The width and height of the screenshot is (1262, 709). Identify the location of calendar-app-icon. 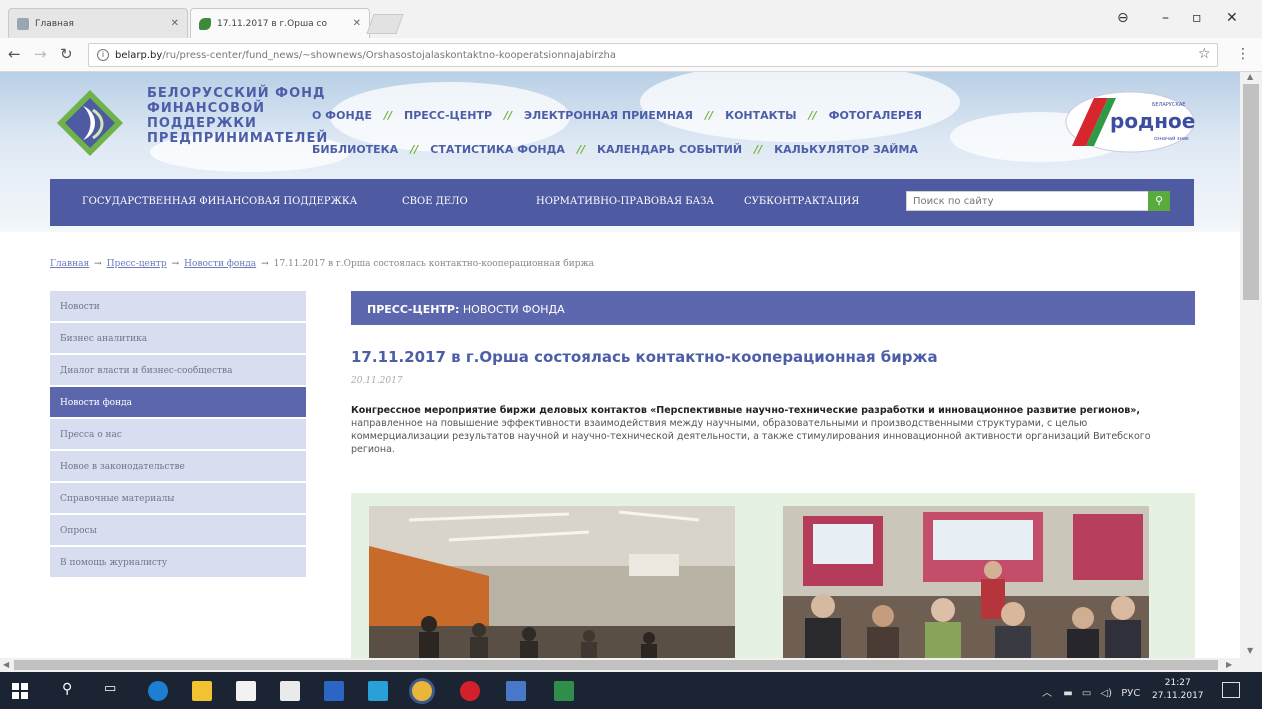
(516, 691).